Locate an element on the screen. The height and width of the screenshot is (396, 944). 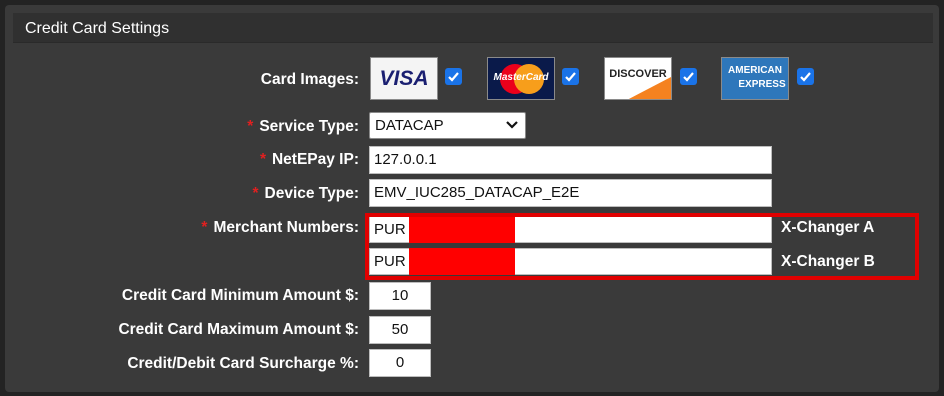
discover-logo-text: DISCOVER is located at coordinates (638, 74).